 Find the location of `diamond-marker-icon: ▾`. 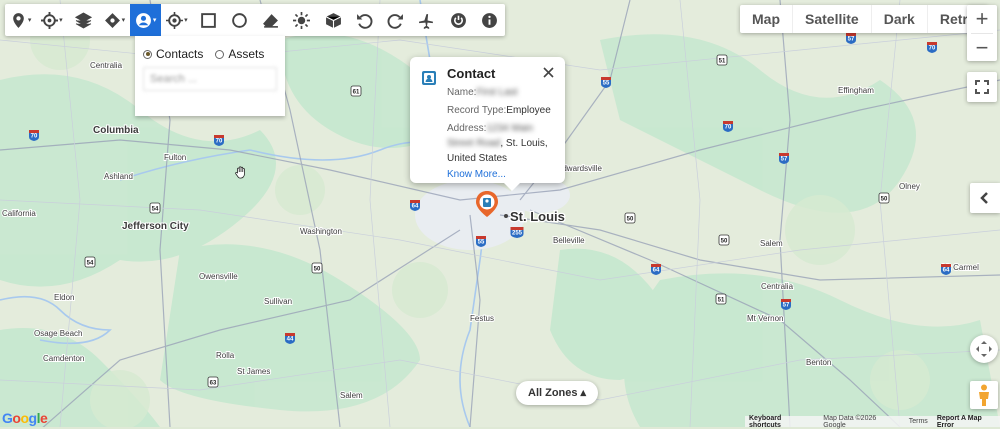

diamond-marker-icon: ▾ is located at coordinates (114, 20).